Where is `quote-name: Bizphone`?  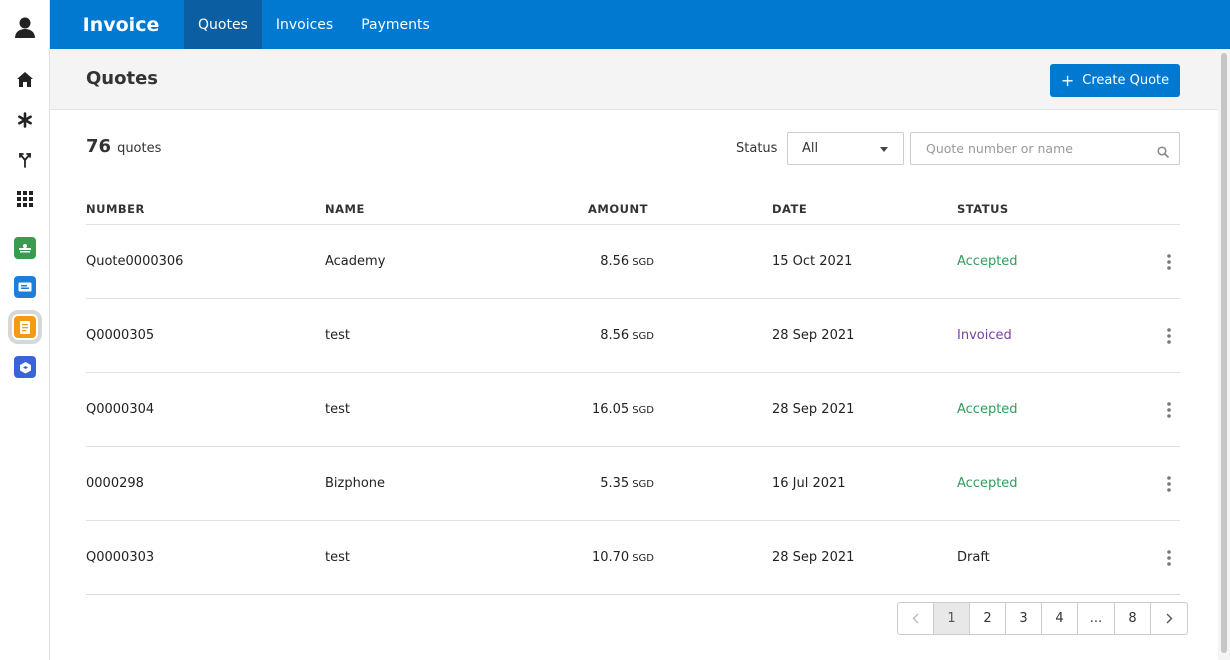 quote-name: Bizphone is located at coordinates (355, 483).